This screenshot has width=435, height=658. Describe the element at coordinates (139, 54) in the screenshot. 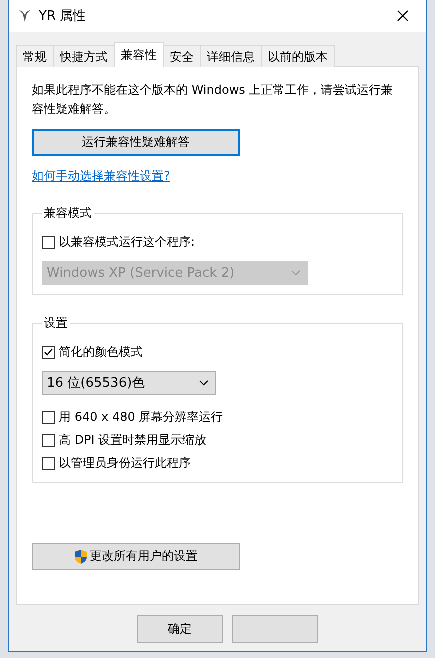

I see `tab: 兼容性` at that location.